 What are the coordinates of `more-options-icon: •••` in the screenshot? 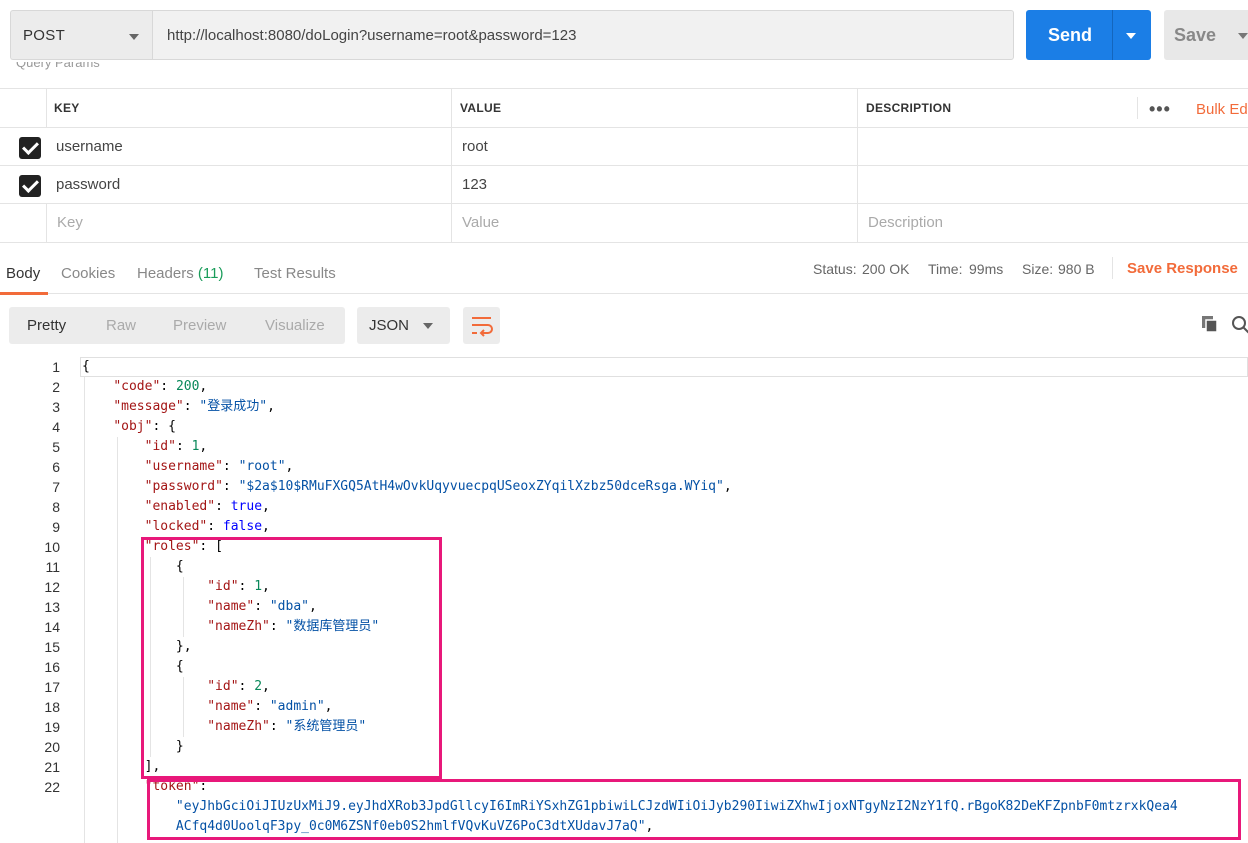 It's located at (1160, 109).